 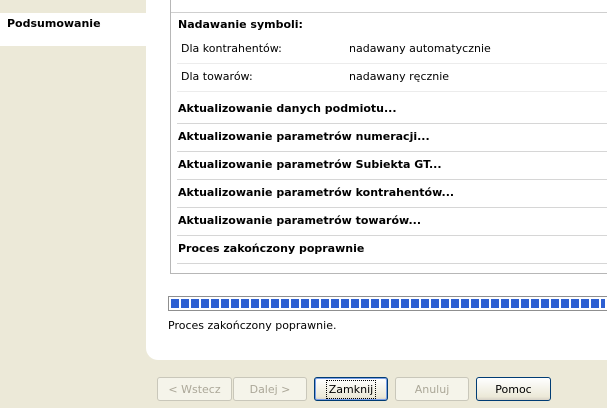 I want to click on log-row-value: nadawany automatycznie, so click(x=420, y=48).